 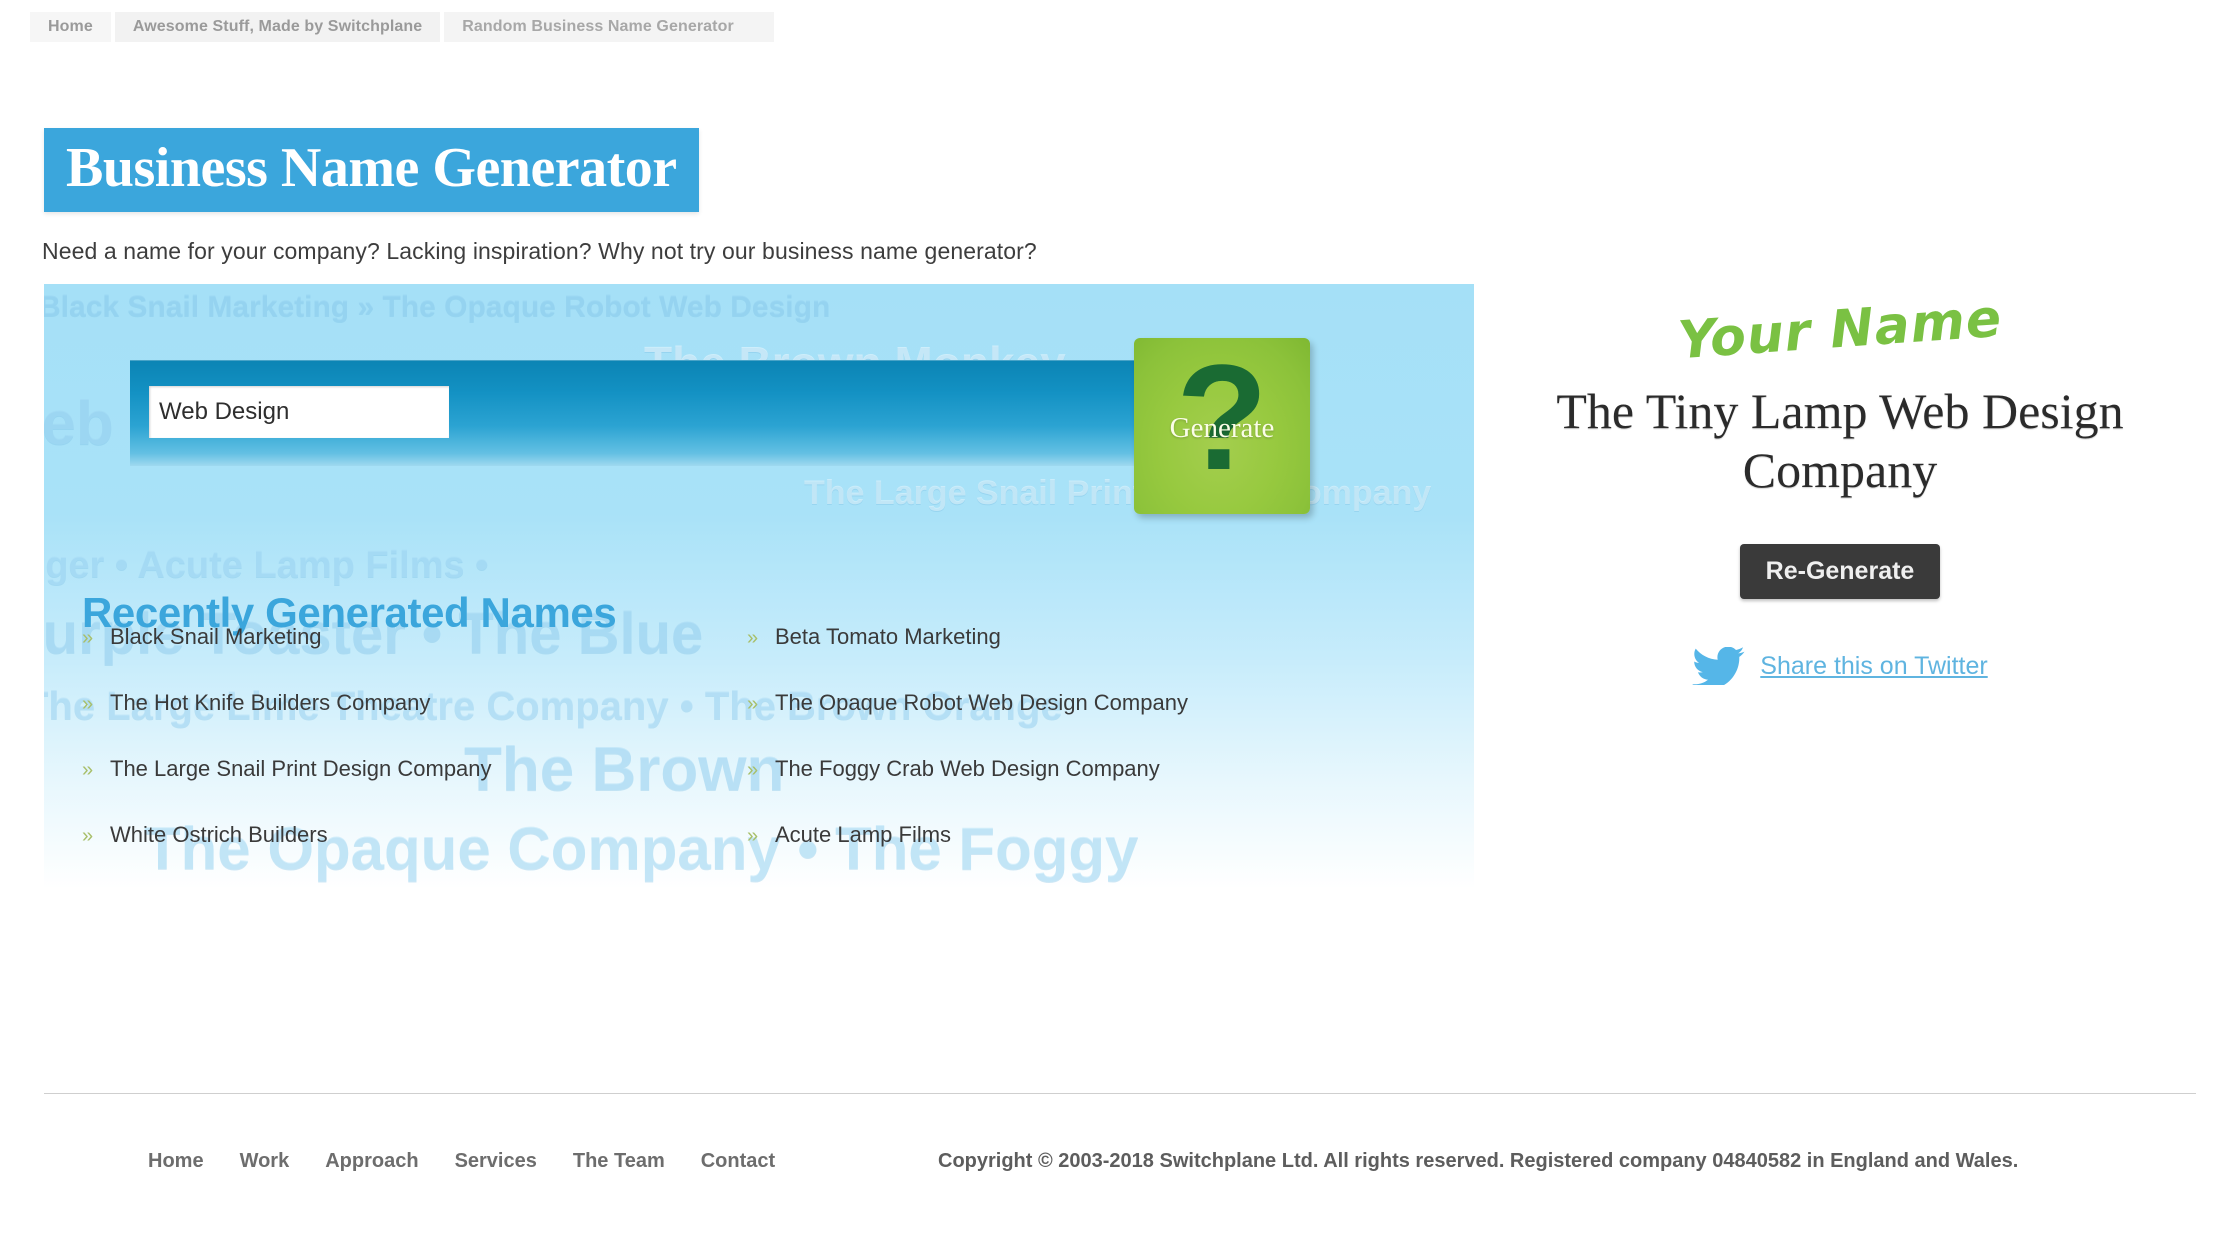 I want to click on generate-button: ? Generate, so click(x=1222, y=426).